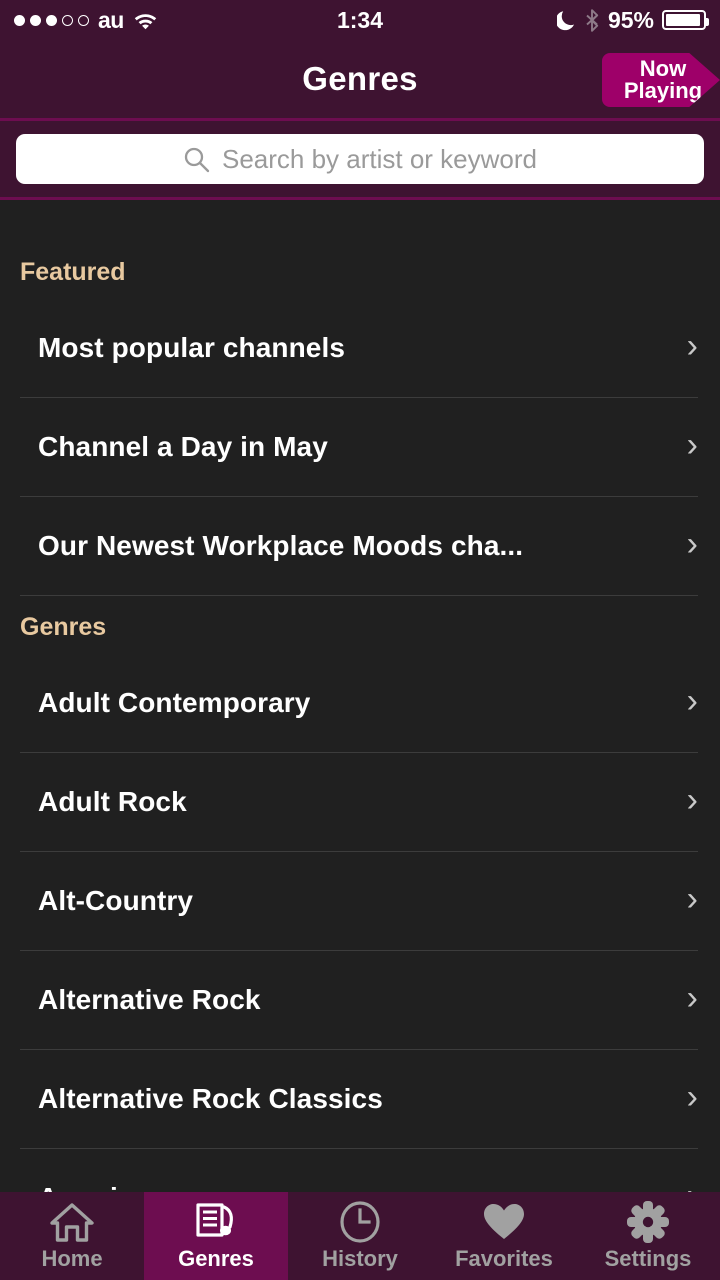  Describe the element at coordinates (73, 272) in the screenshot. I see `section-header-featured: Featured` at that location.